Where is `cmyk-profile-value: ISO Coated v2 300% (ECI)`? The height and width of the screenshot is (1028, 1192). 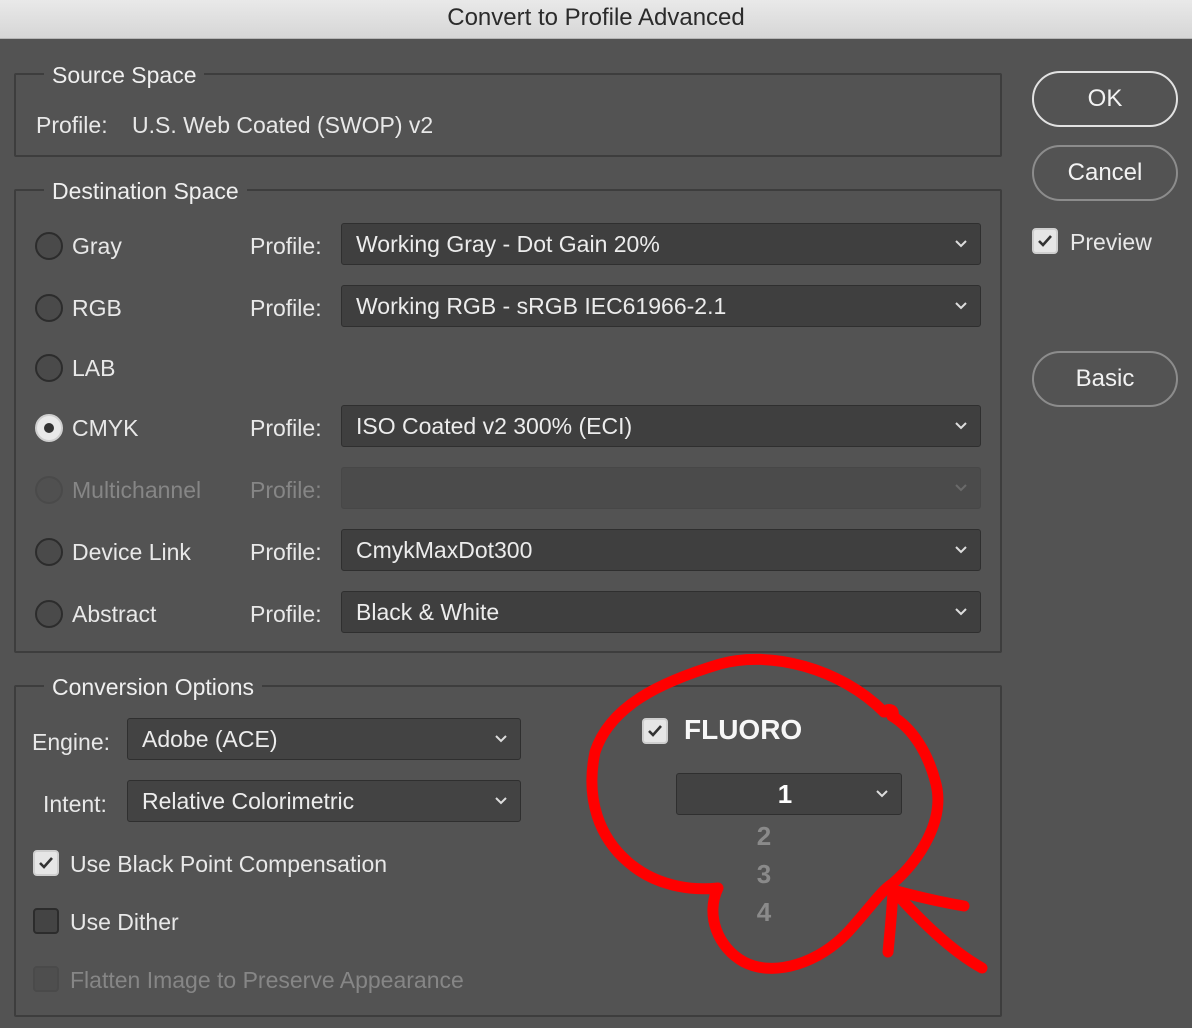 cmyk-profile-value: ISO Coated v2 300% (ECI) is located at coordinates (494, 426).